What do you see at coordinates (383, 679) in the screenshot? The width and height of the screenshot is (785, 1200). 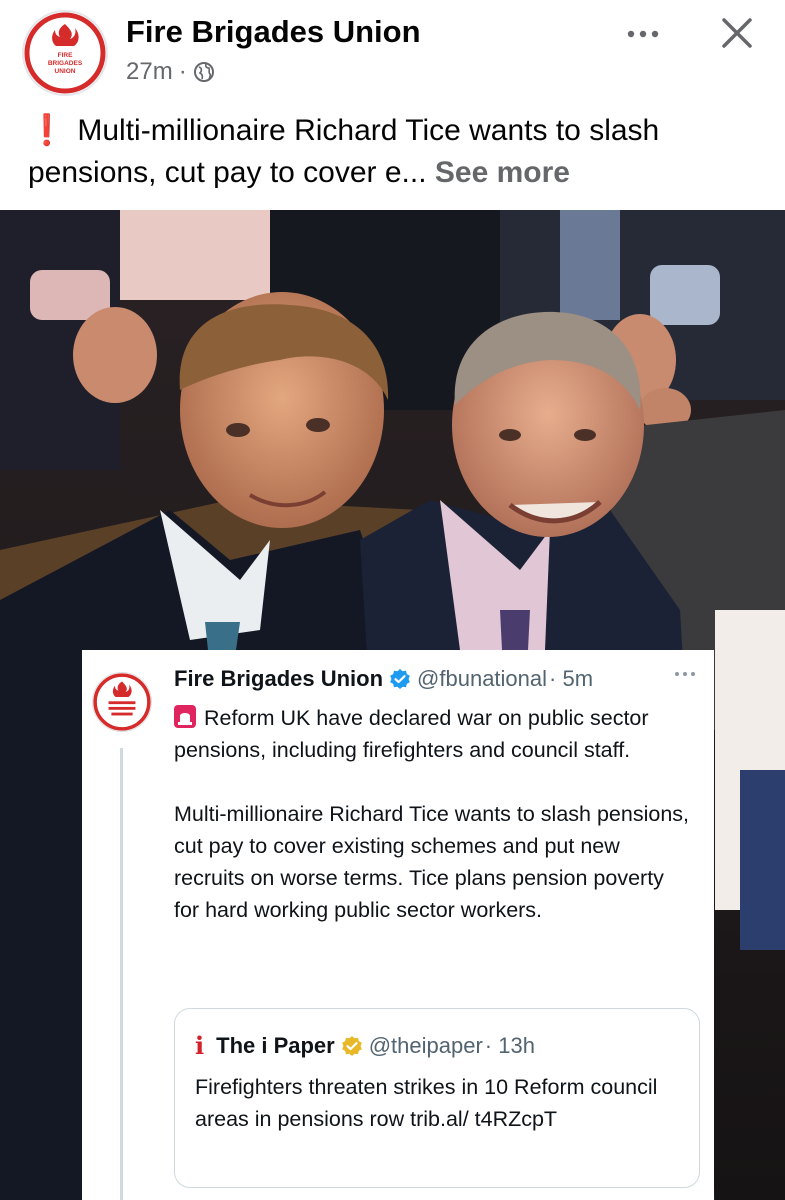 I see `tweet-header: Fire Brigades Union @fbunational · 5m` at bounding box center [383, 679].